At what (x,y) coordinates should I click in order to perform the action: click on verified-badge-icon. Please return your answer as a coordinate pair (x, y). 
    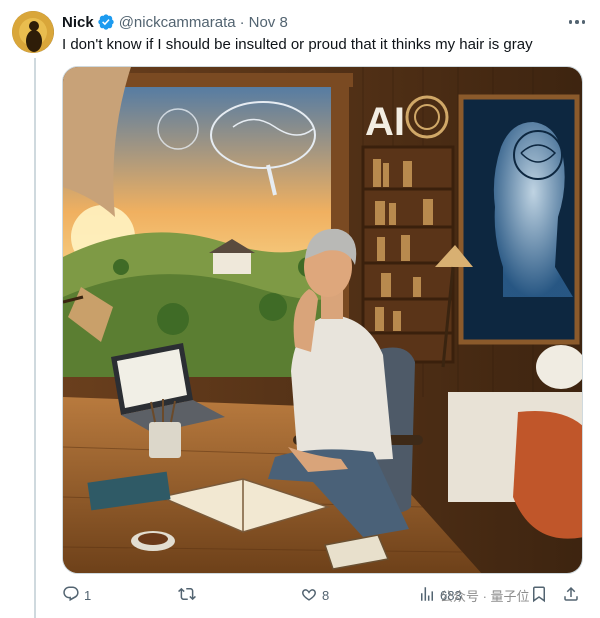
    Looking at the image, I should click on (106, 22).